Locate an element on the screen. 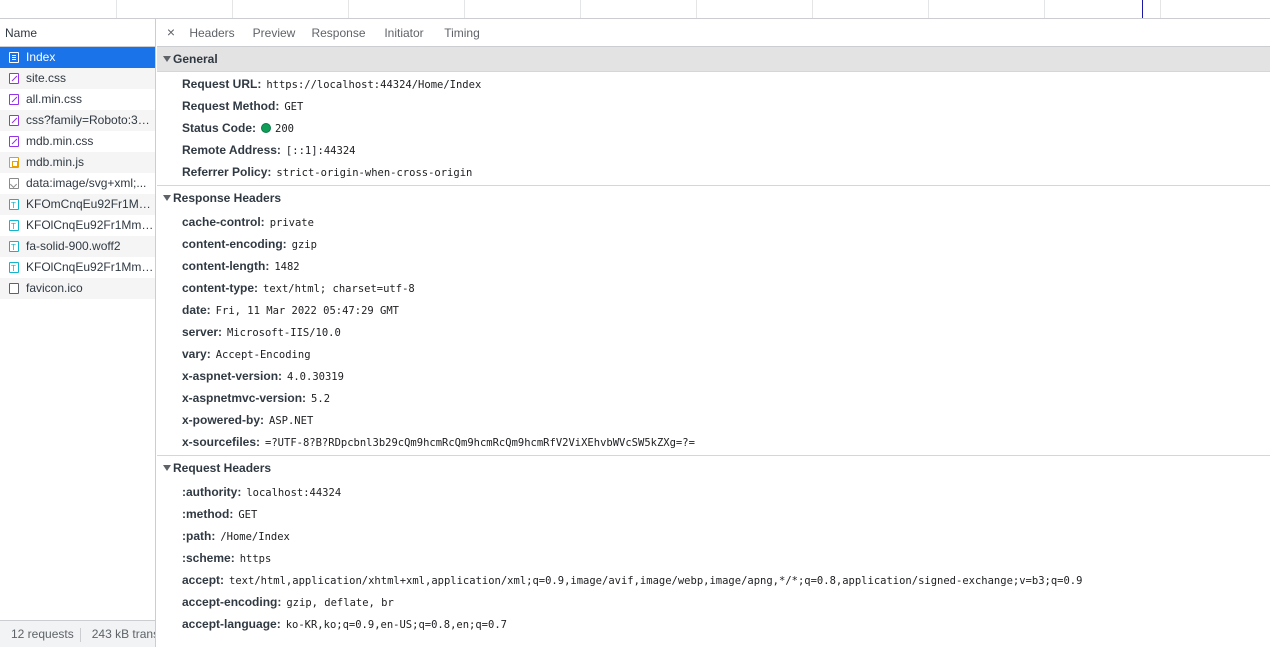 Image resolution: width=1270 pixels, height=647 pixels. general-section-header: General is located at coordinates (713, 59).